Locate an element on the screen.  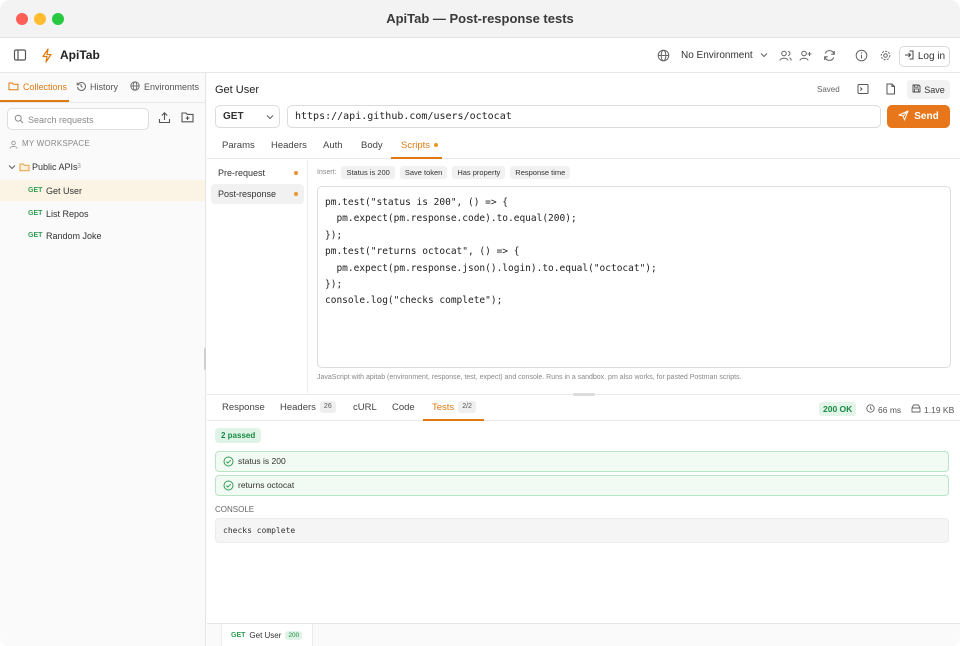
saved-indicator: Saved is located at coordinates (828, 89).